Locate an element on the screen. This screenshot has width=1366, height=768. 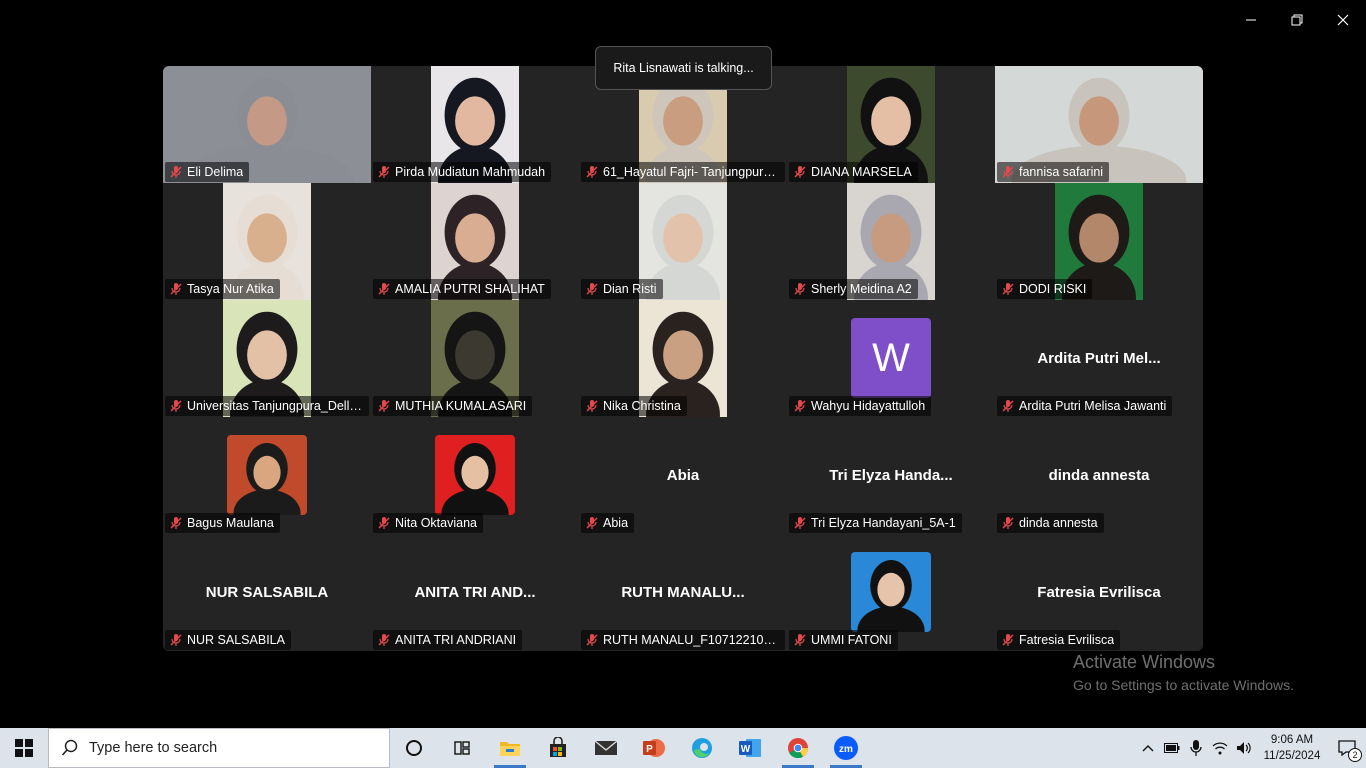
participant-tile: AMALIA PUTRI SHALIHAT is located at coordinates (475, 241).